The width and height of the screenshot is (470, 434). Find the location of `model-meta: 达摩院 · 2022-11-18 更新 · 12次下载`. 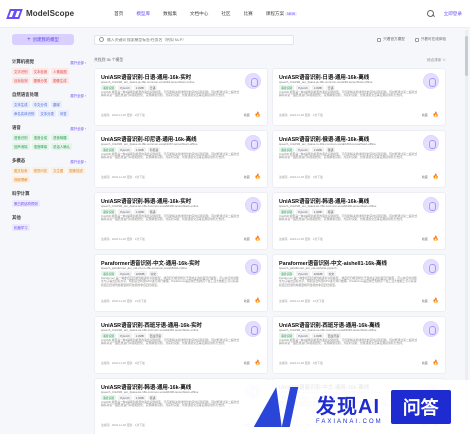

model-meta: 达摩院 · 2022-11-18 更新 · 12次下载 is located at coordinates (302, 301).